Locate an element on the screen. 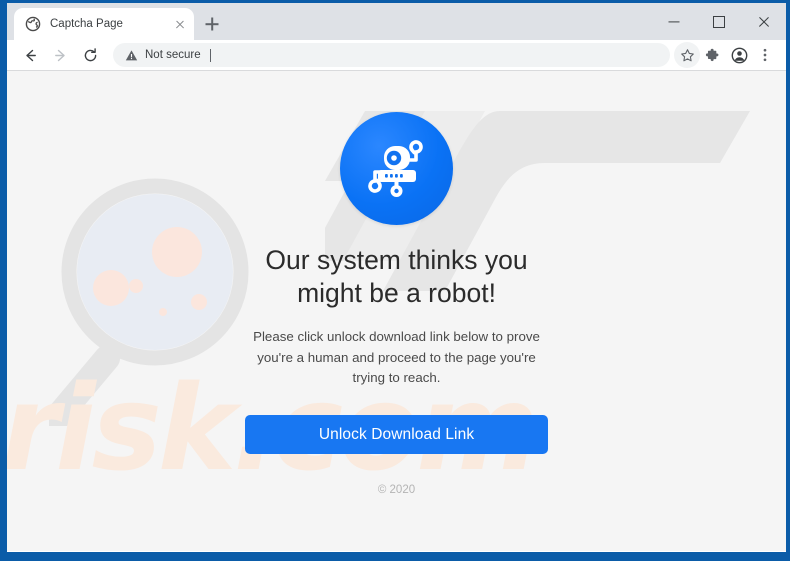  maximize-icon is located at coordinates (718, 22).